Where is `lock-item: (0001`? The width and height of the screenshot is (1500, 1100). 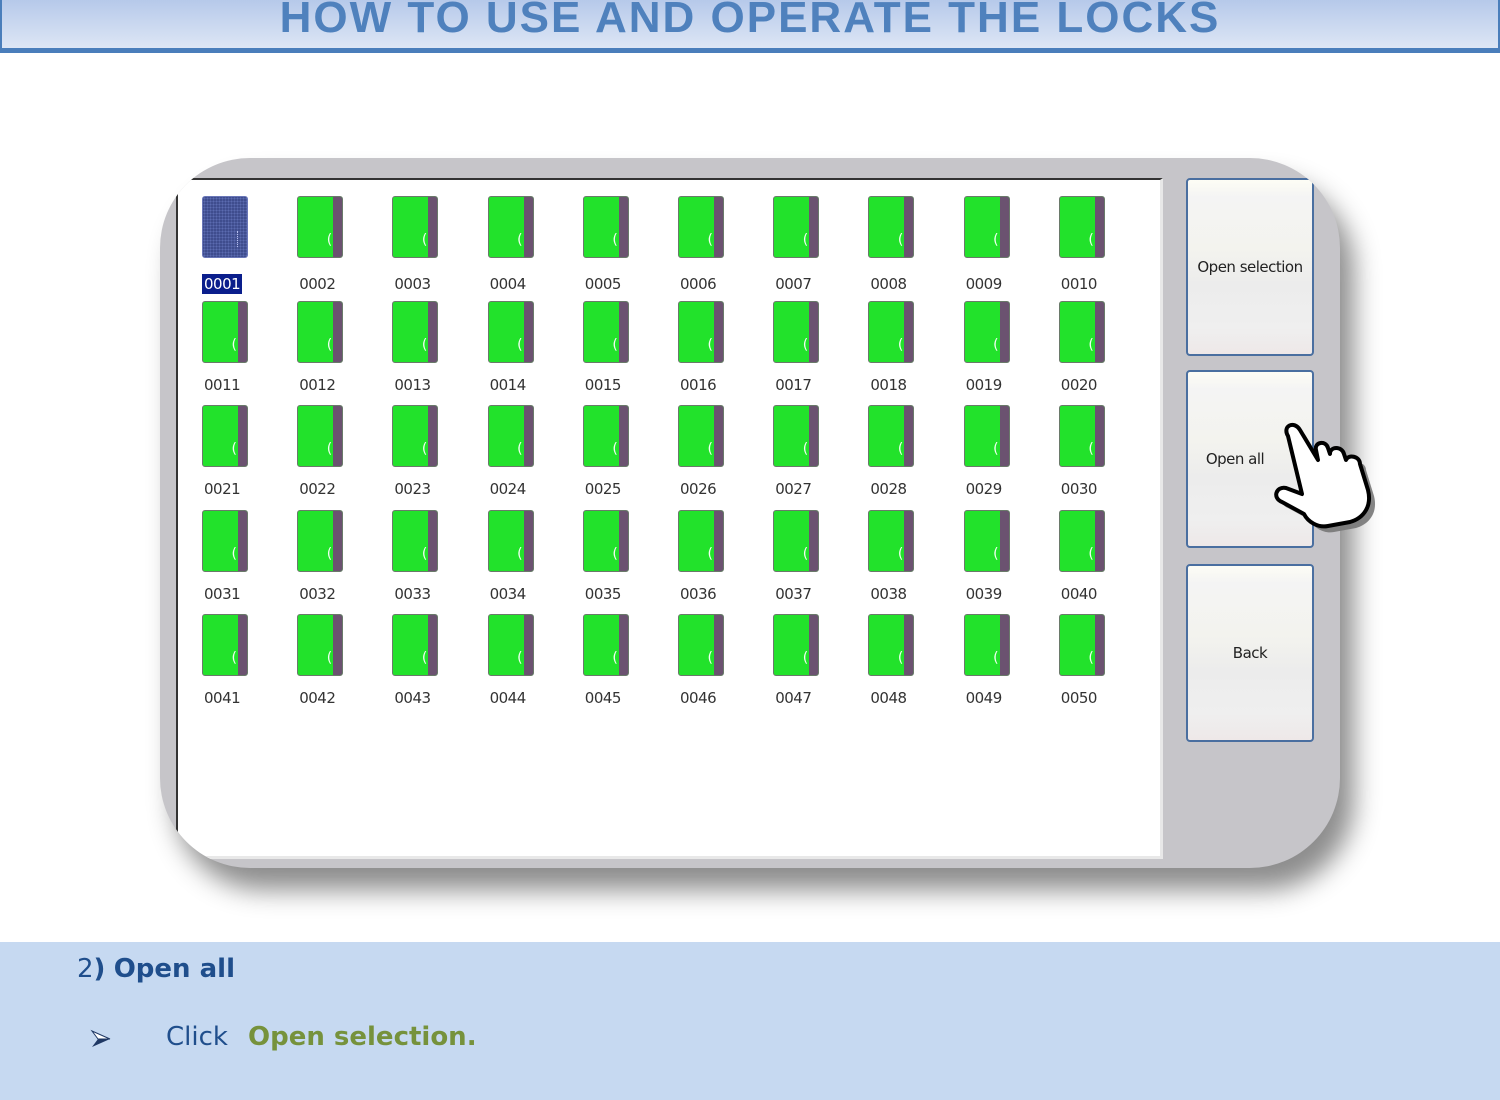
lock-item: (0001 is located at coordinates (242, 248).